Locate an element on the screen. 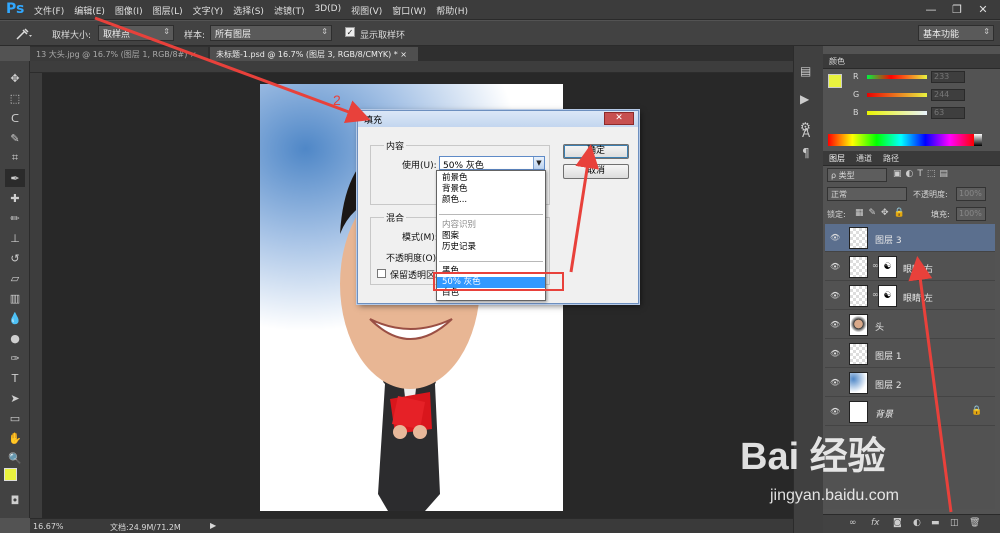  menu-help: 帮助(H) is located at coordinates (452, 10).